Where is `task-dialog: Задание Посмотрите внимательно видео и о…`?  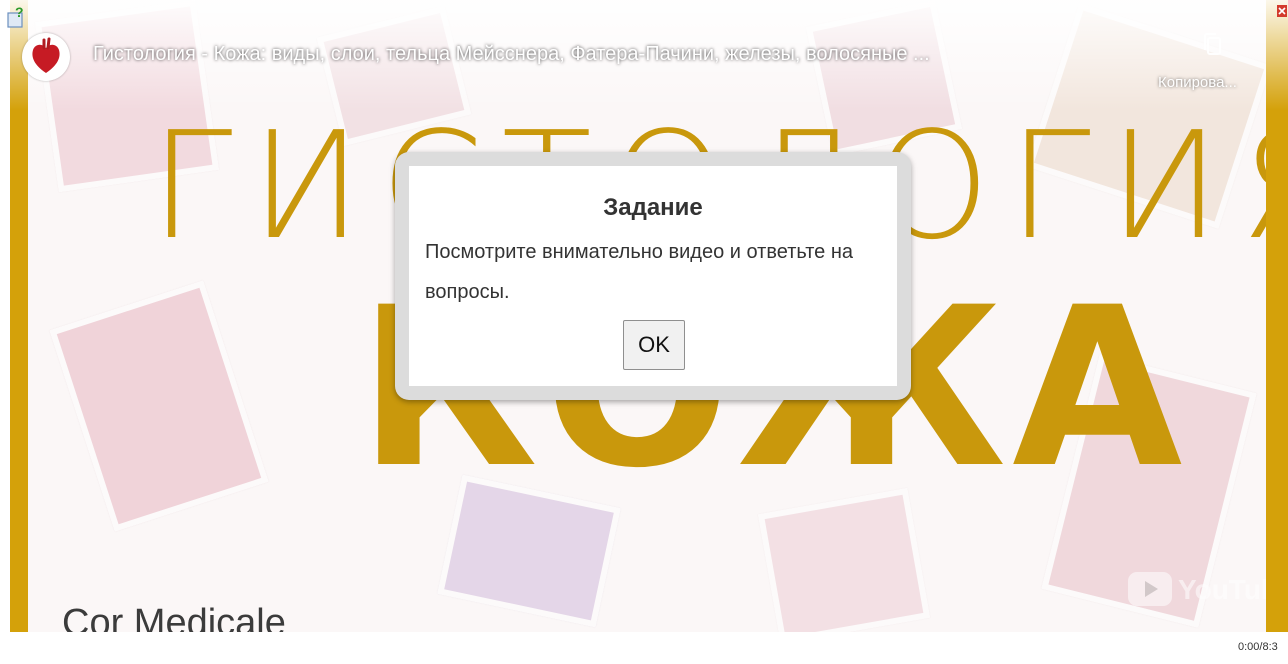 task-dialog: Задание Посмотрите внимательно видео и о… is located at coordinates (653, 276).